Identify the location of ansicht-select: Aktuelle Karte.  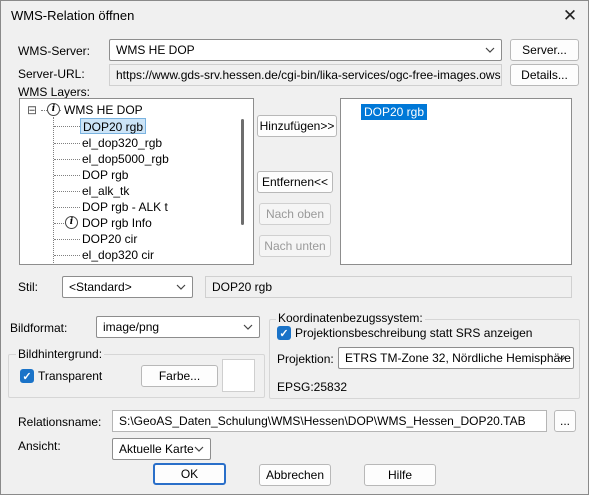
(161, 449).